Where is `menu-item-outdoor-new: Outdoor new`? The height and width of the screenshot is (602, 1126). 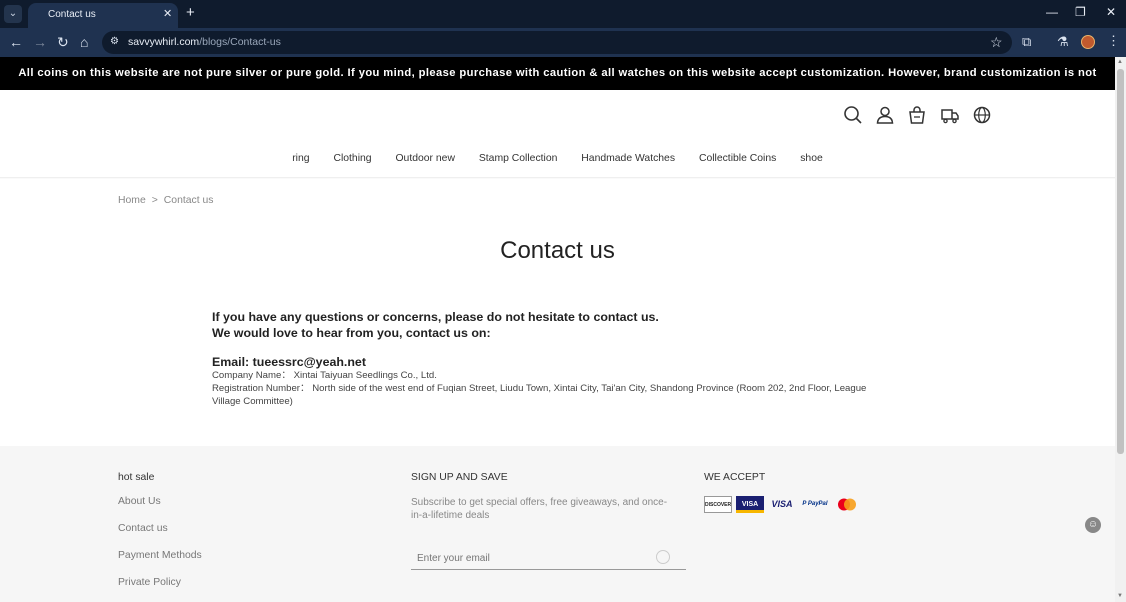
menu-item-outdoor-new: Outdoor new is located at coordinates (425, 158).